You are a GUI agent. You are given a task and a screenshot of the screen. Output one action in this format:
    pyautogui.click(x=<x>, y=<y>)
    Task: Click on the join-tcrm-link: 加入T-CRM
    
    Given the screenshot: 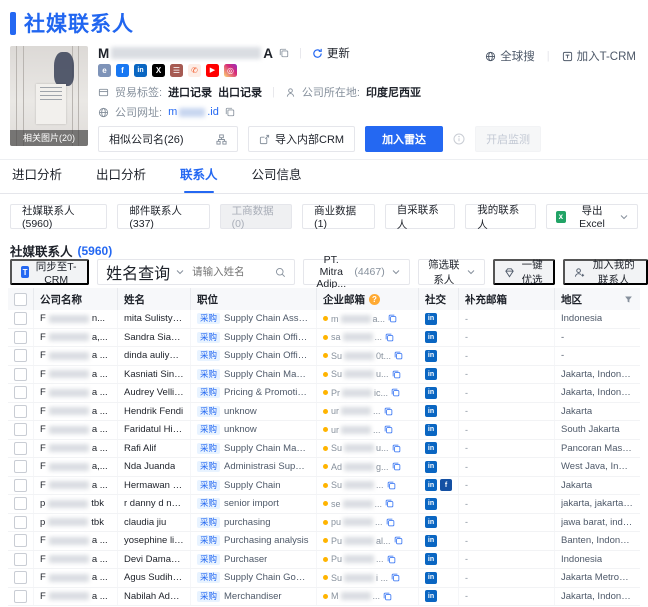 What is the action you would take?
    pyautogui.click(x=599, y=56)
    